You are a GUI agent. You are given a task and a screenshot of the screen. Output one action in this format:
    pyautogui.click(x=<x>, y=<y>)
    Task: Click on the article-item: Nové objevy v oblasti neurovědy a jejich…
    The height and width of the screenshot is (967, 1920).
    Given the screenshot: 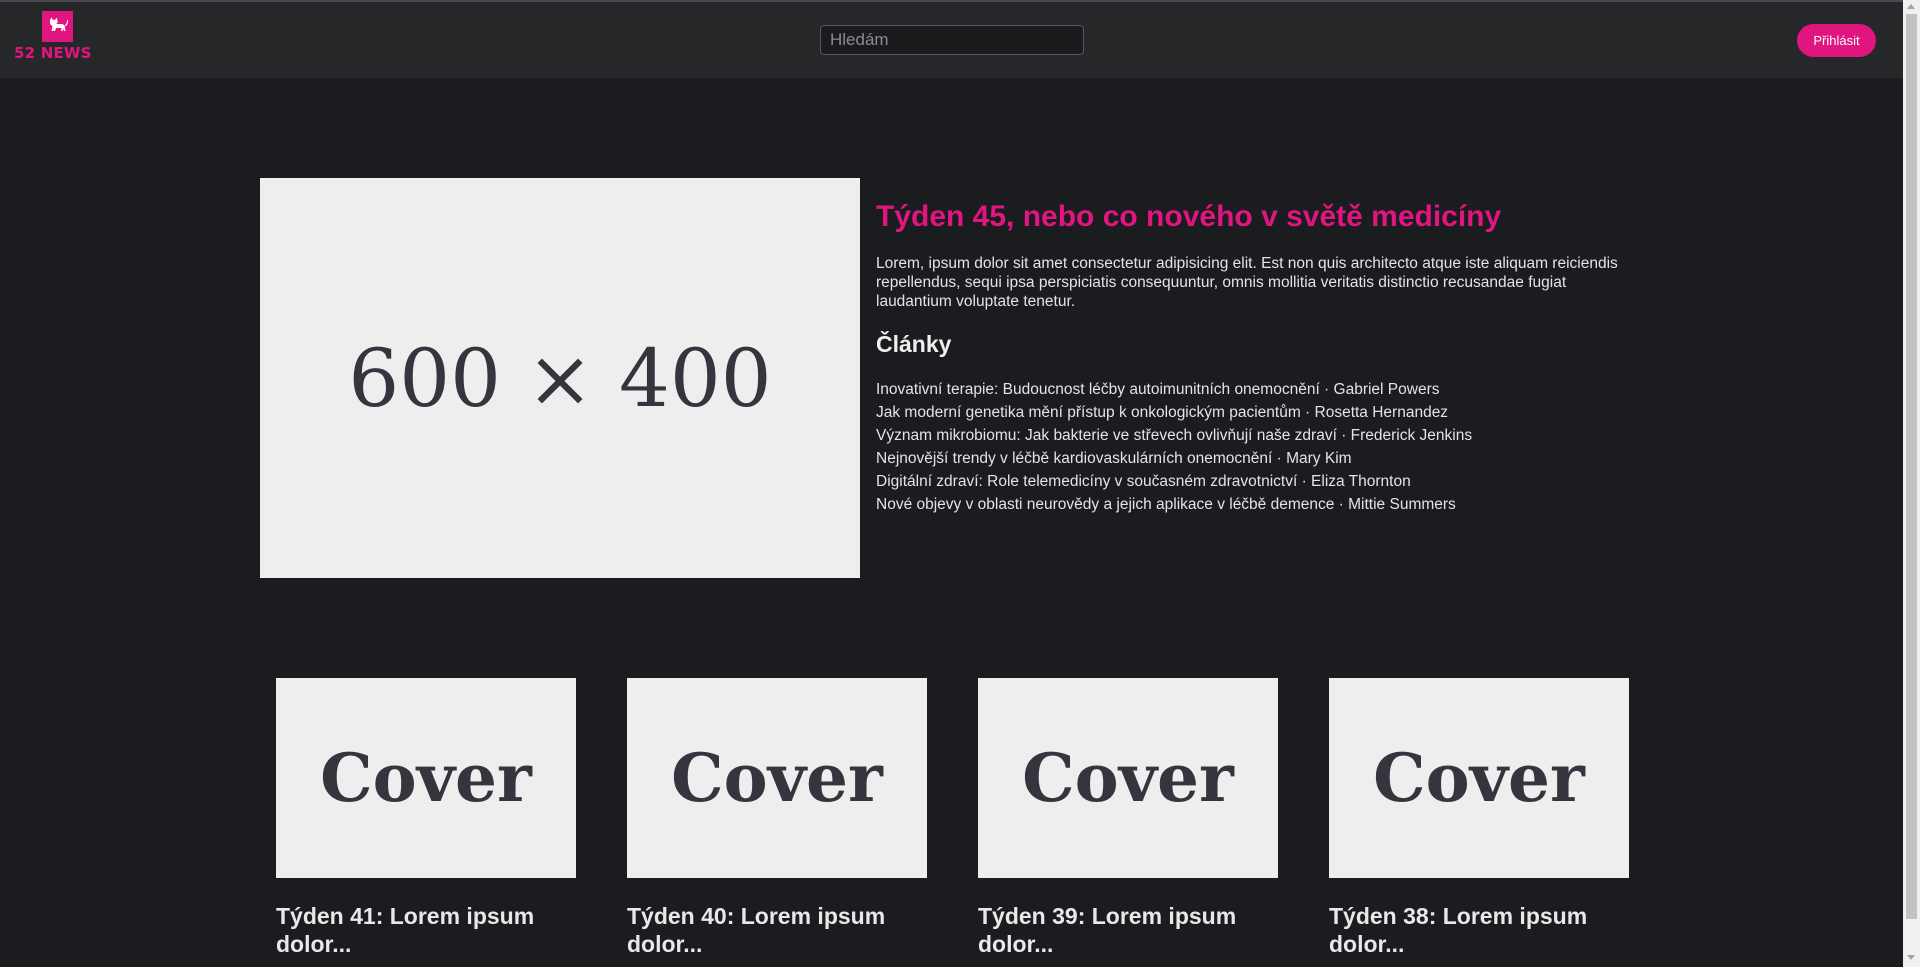 What is the action you would take?
    pyautogui.click(x=1251, y=504)
    